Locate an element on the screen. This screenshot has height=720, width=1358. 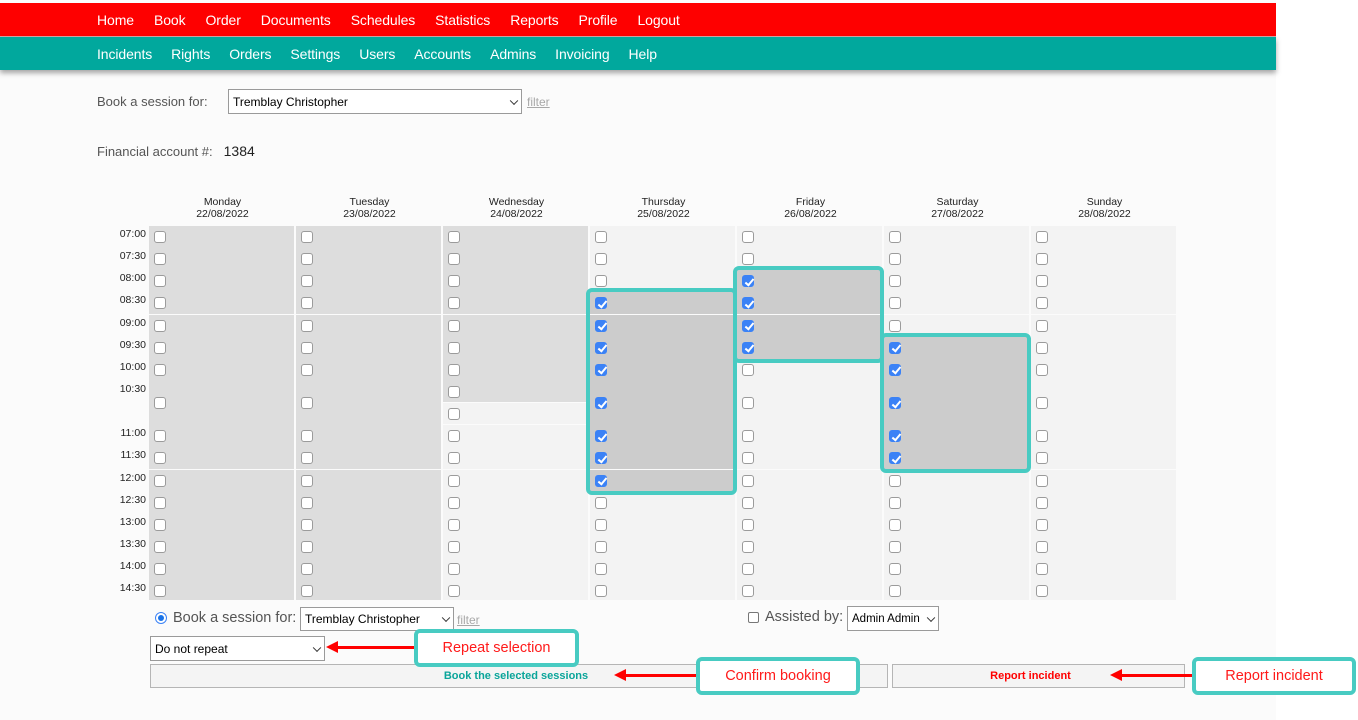
nav-book: Book is located at coordinates (170, 20).